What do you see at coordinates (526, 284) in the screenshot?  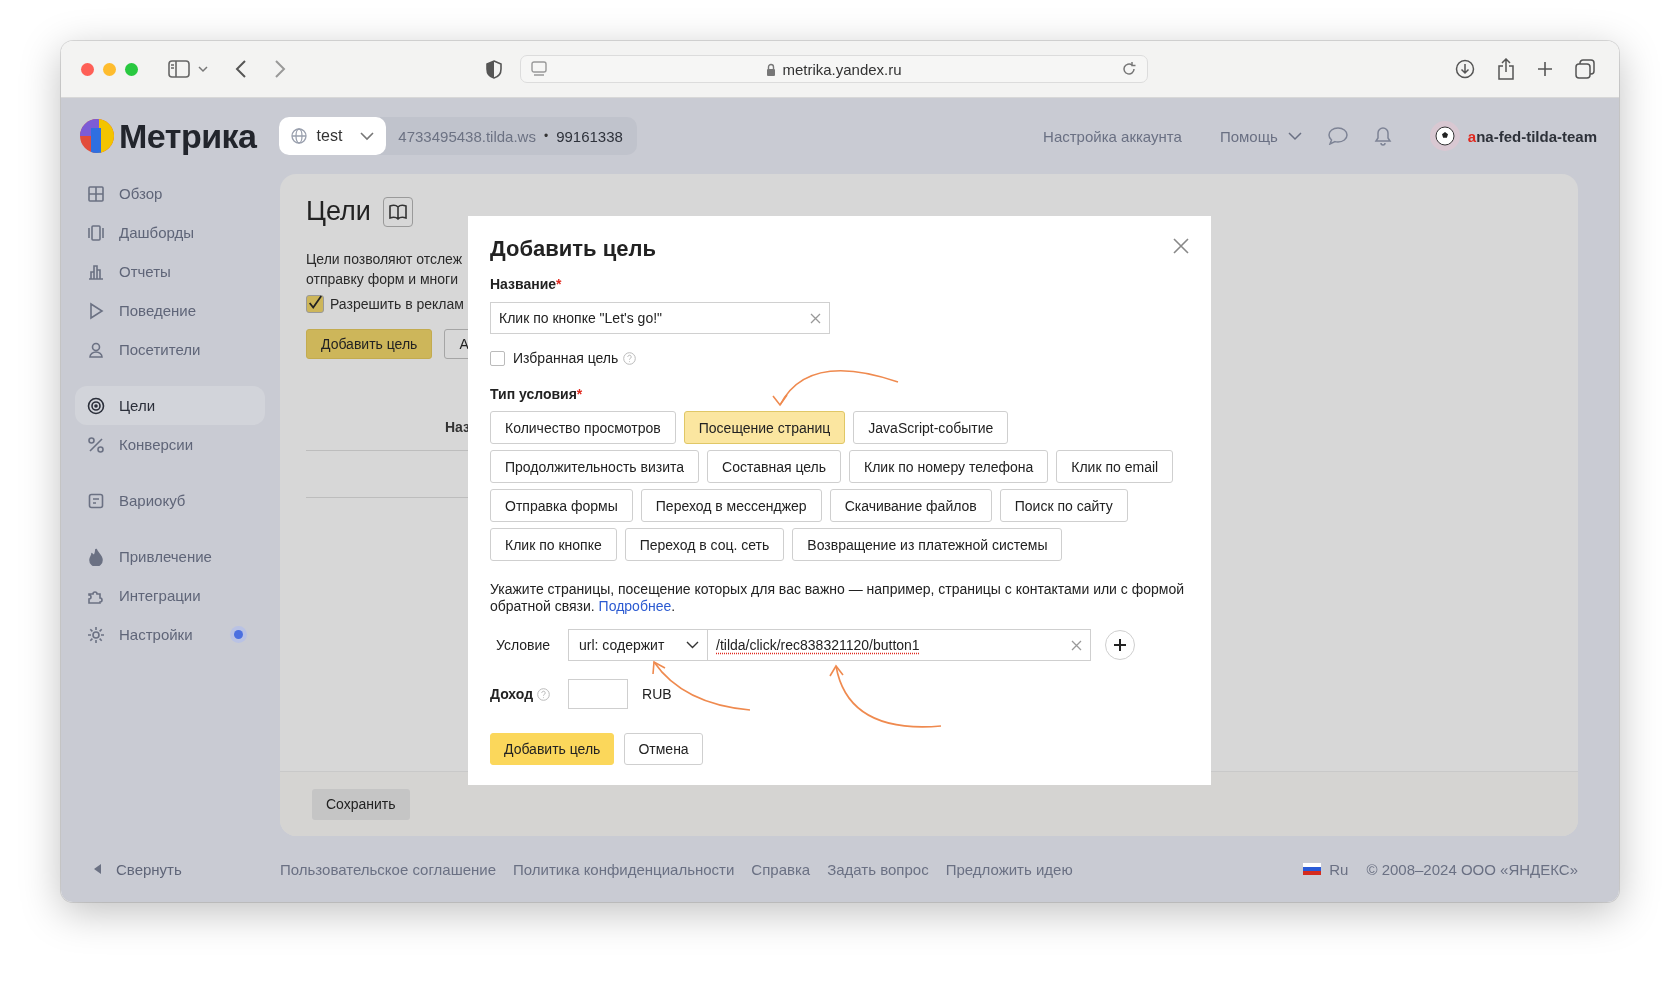 I see `field-label: Название*` at bounding box center [526, 284].